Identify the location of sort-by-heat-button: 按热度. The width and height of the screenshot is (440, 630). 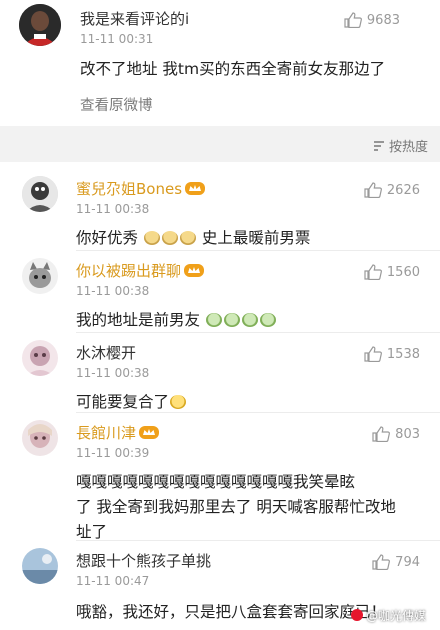
(400, 145).